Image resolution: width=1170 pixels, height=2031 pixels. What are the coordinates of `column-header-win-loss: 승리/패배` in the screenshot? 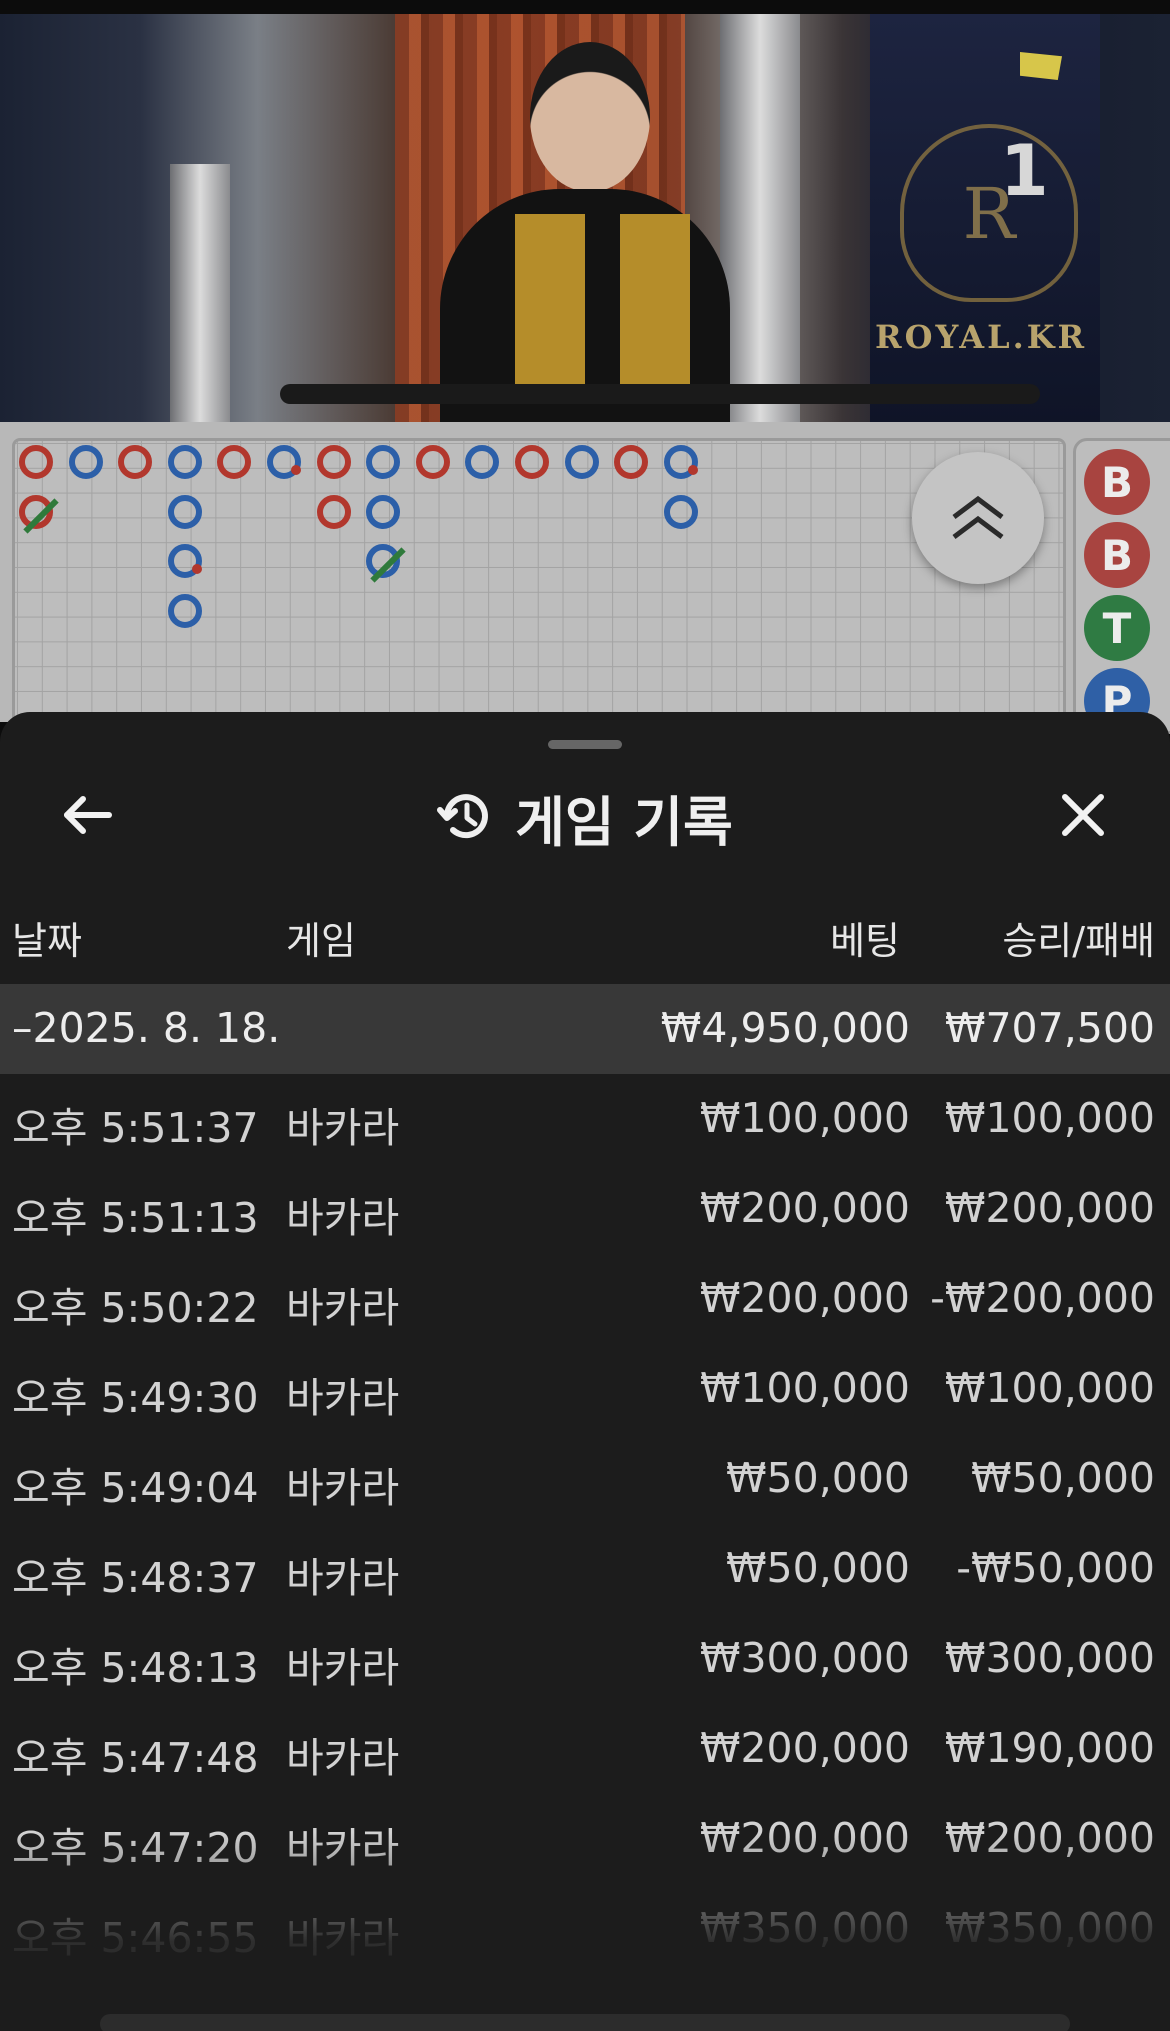 It's located at (1078, 941).